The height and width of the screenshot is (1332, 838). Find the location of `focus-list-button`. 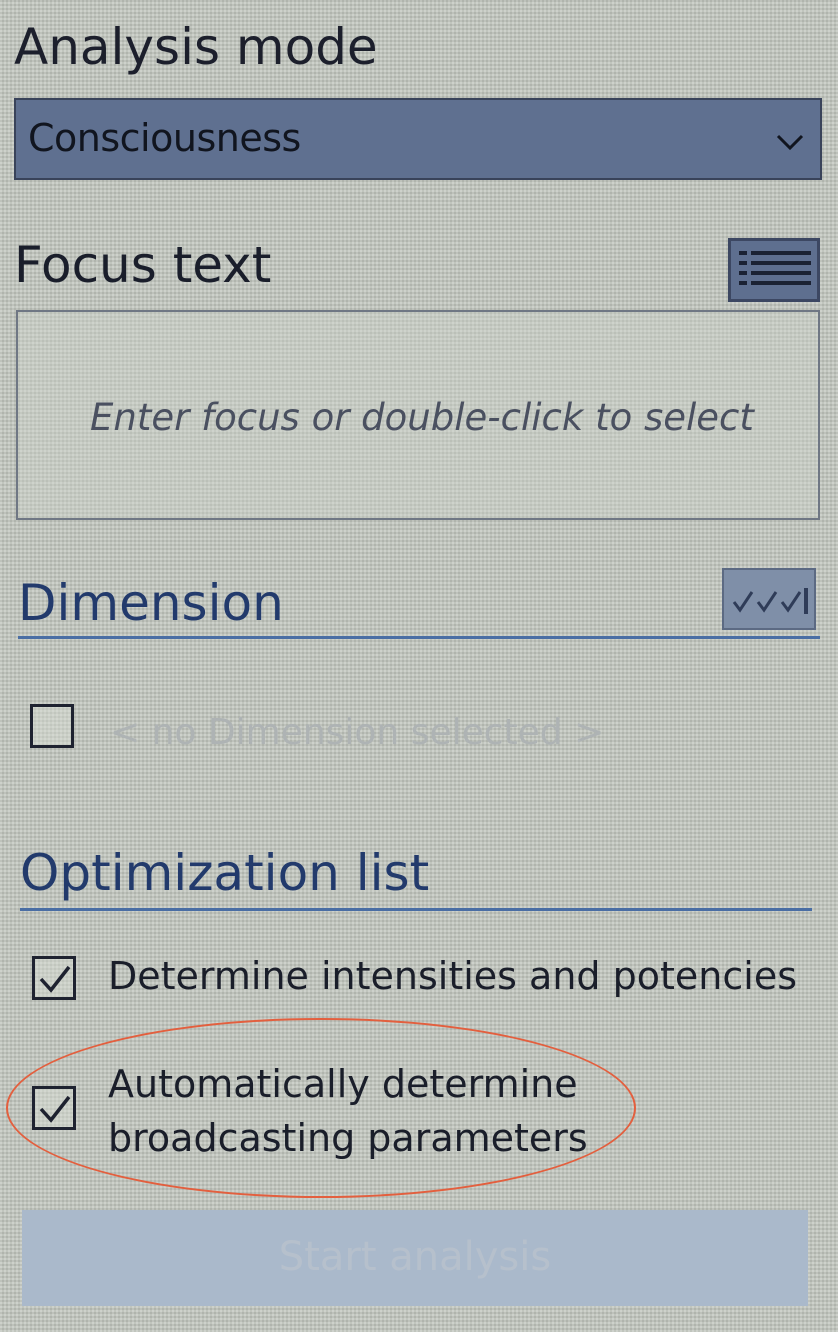

focus-list-button is located at coordinates (774, 270).